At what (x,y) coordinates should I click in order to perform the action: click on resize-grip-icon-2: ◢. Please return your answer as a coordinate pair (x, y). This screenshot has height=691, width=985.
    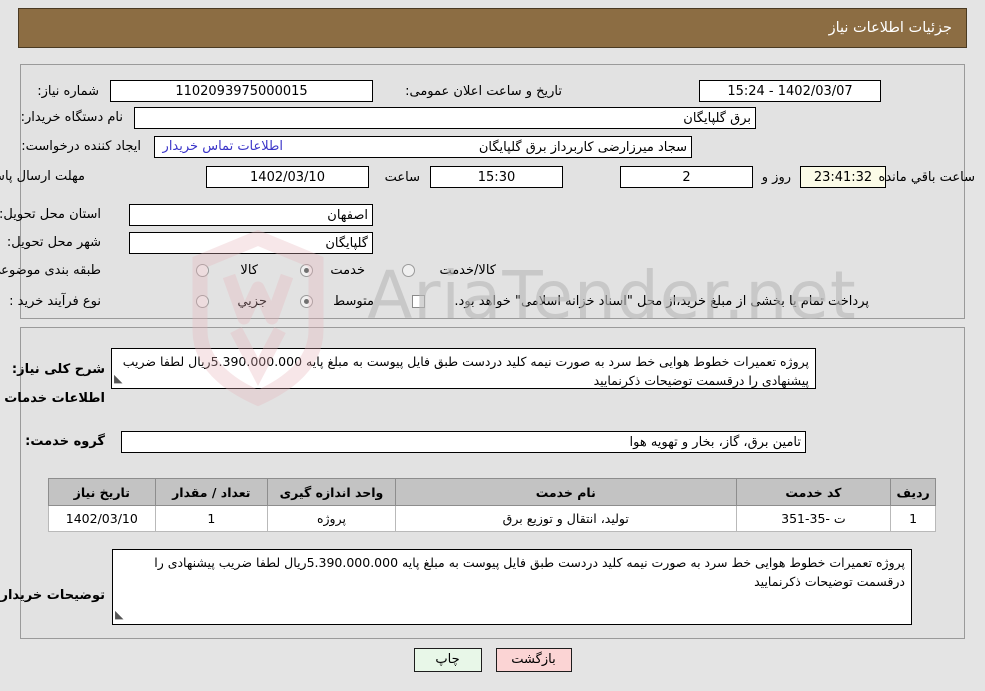
    Looking at the image, I should click on (119, 614).